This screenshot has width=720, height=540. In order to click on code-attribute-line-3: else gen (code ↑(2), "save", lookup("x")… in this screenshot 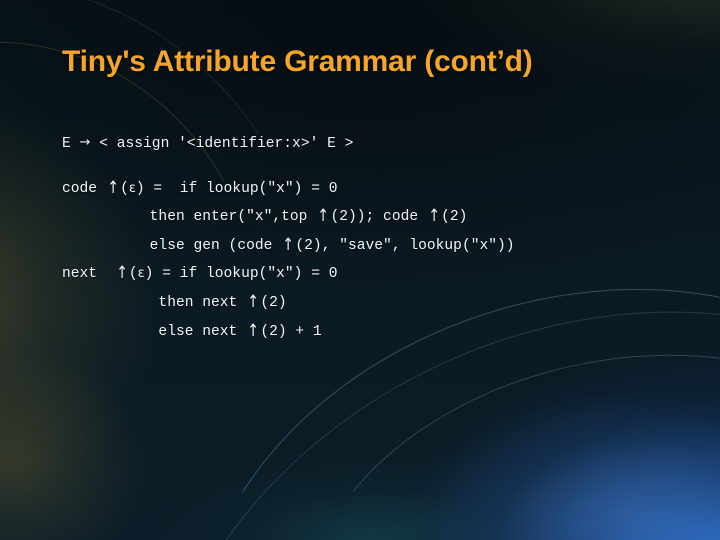, I will do `click(332, 244)`.